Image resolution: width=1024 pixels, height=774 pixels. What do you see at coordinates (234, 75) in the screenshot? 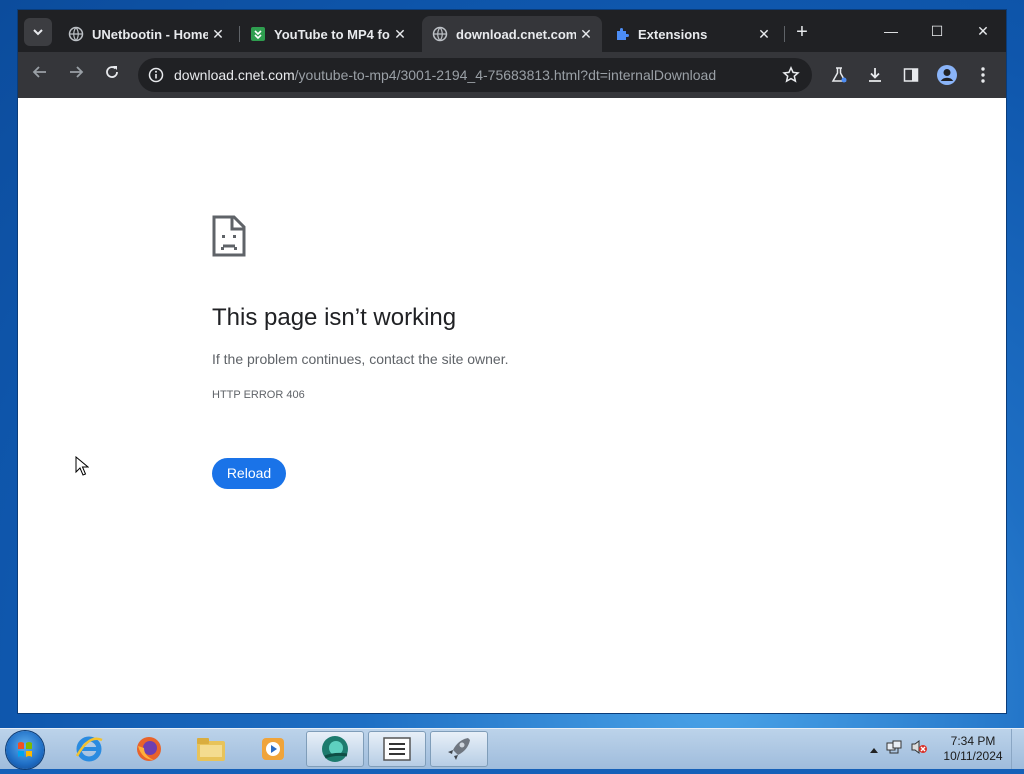
I see `url-host: download.cnet.com` at bounding box center [234, 75].